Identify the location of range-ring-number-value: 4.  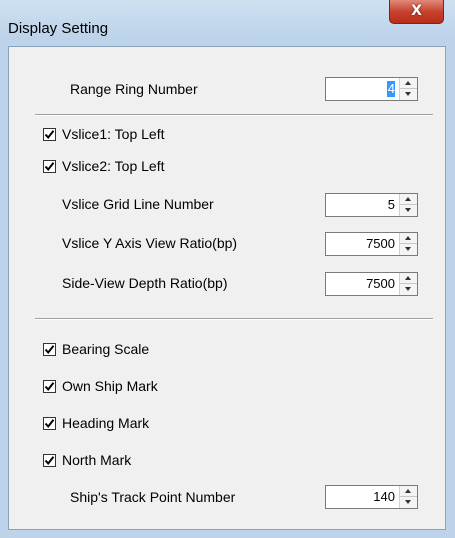
(391, 89).